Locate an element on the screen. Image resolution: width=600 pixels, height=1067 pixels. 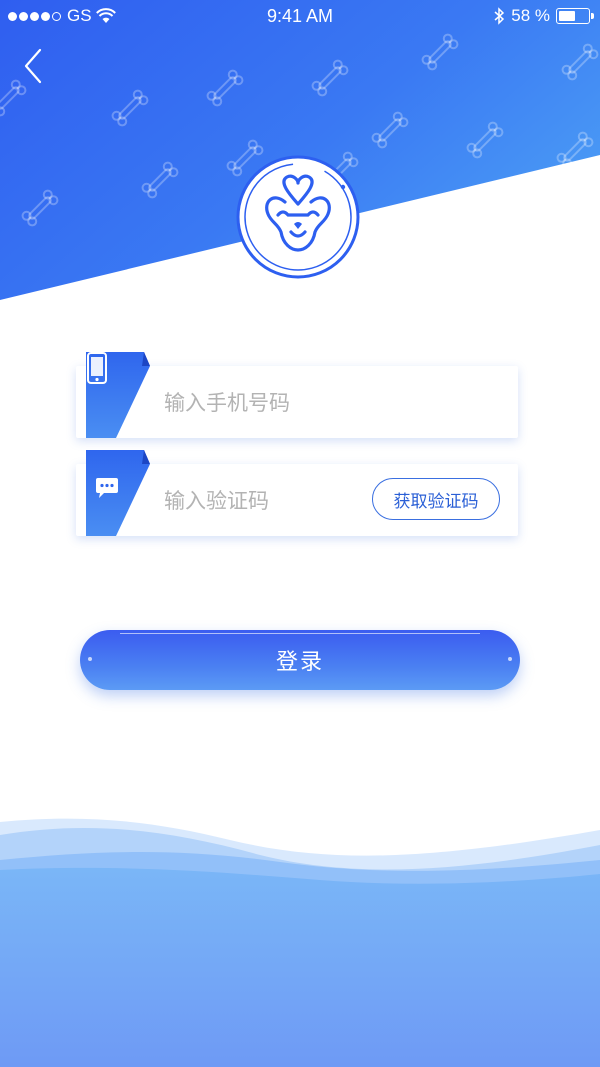
battery-level is located at coordinates (567, 16).